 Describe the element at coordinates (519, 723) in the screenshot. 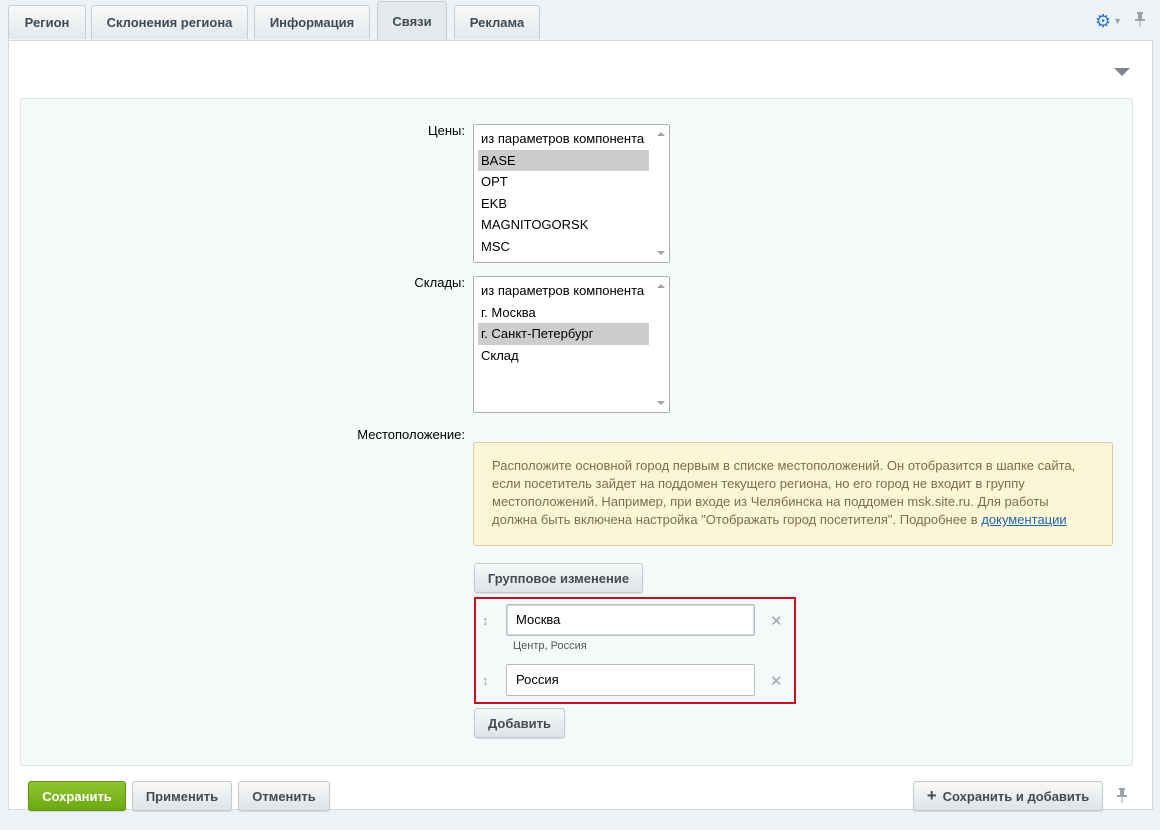

I see `add-location-button: Добавить` at that location.